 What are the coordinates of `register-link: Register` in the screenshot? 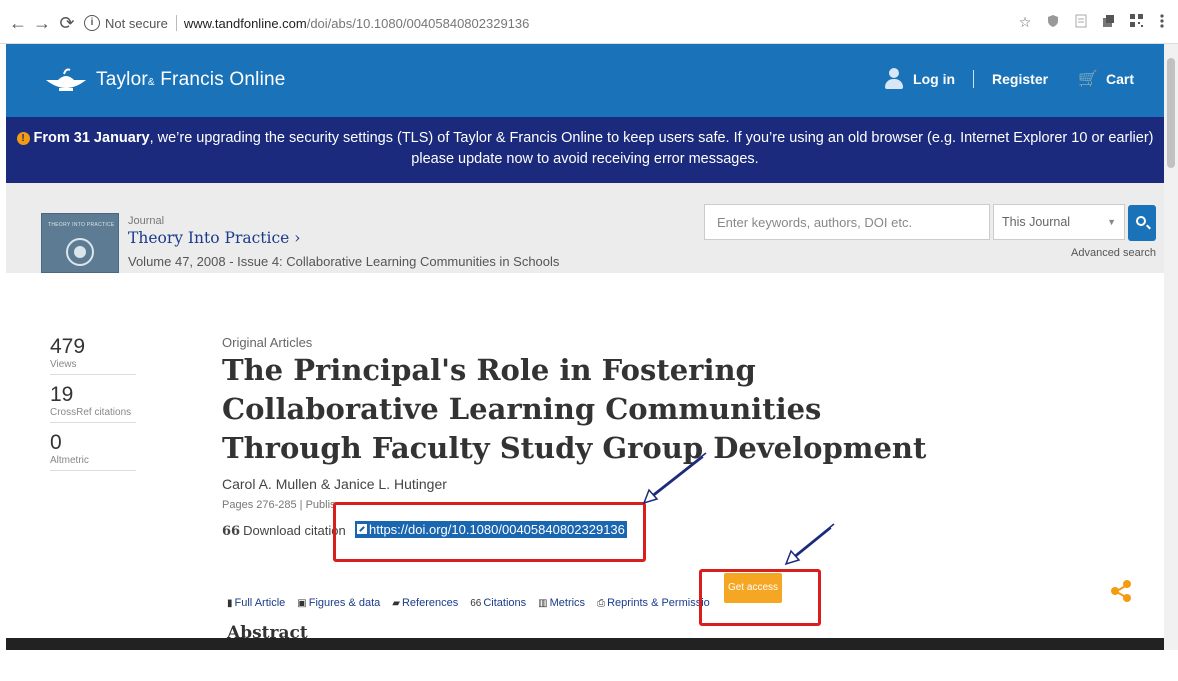 It's located at (1020, 79).